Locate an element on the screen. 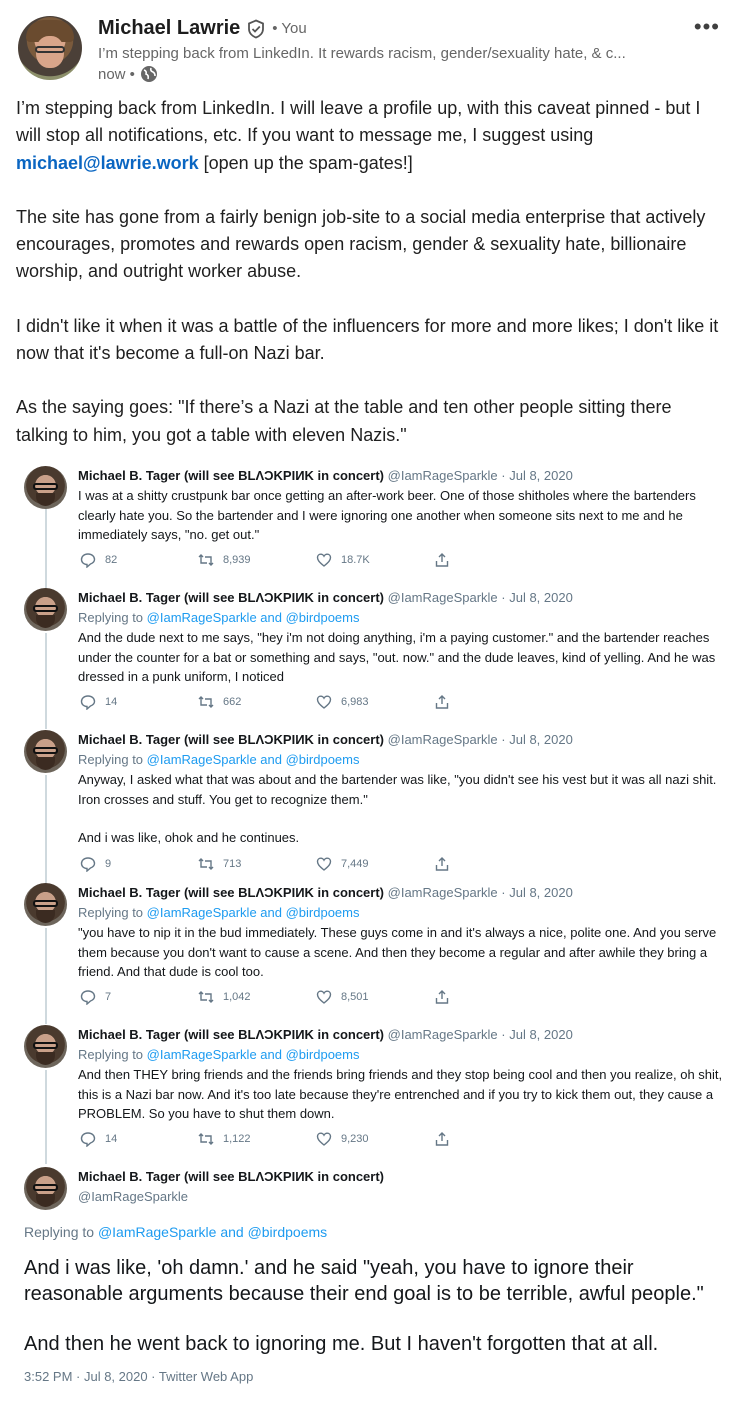 The width and height of the screenshot is (744, 1406). globe-icon is located at coordinates (148, 74).